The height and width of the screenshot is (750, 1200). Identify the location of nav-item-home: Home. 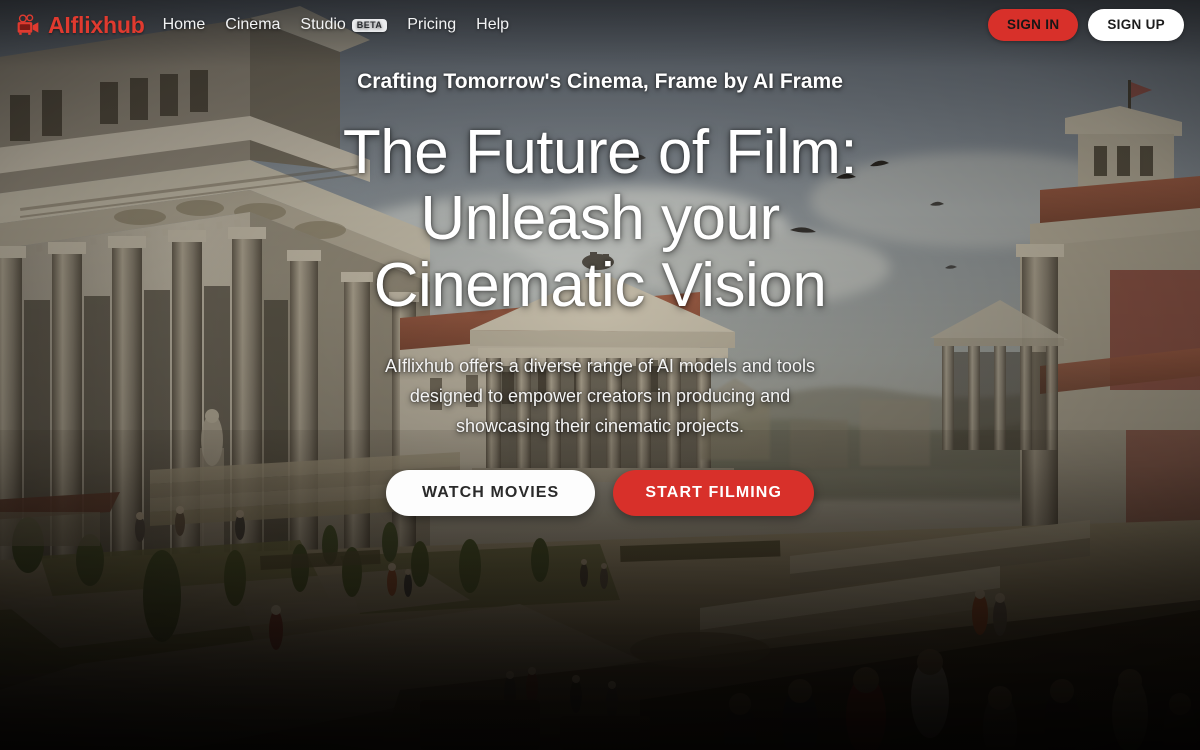
(184, 25).